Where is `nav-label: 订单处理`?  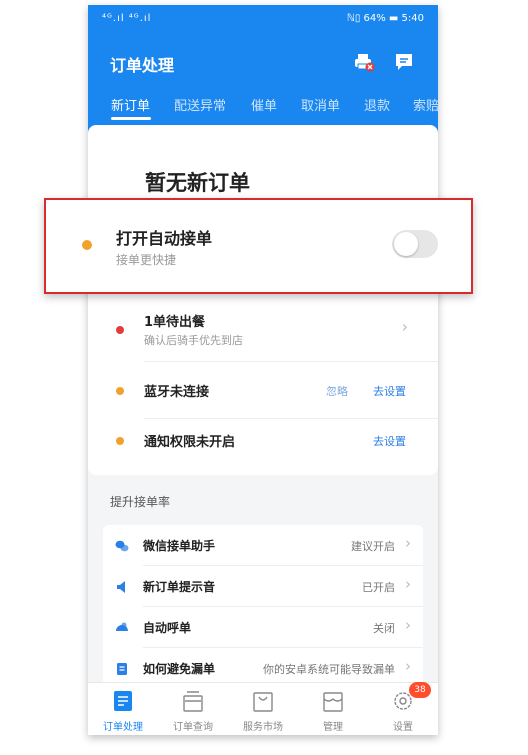 nav-label: 订单处理 is located at coordinates (123, 727).